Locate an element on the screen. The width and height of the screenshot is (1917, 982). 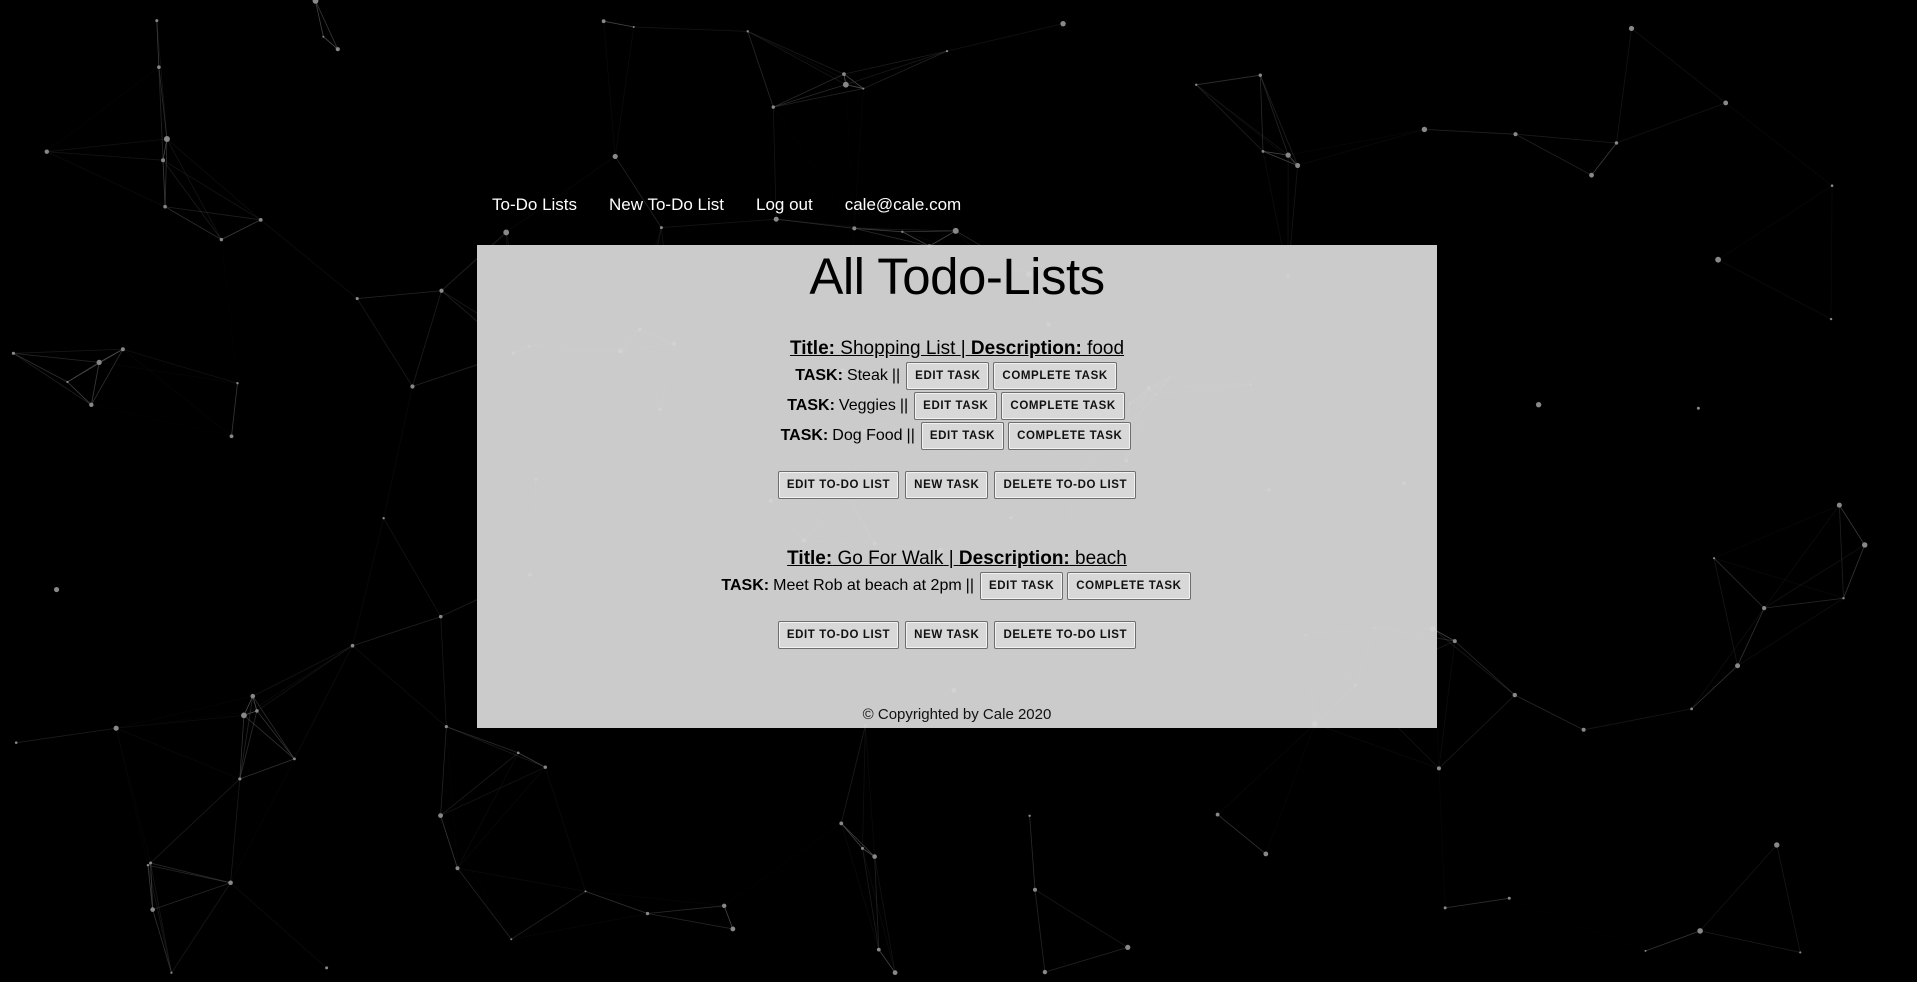
page-title: All Todo-Lists is located at coordinates (957, 276).